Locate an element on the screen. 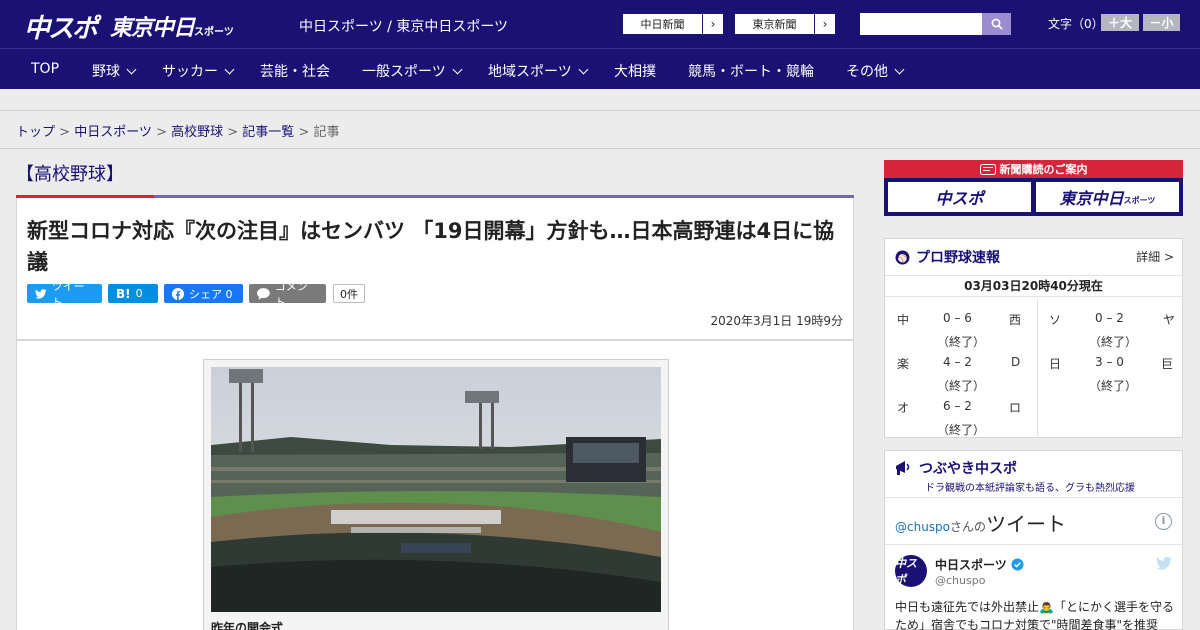 The height and width of the screenshot is (630, 1200). nav-label: 地域スポーツ is located at coordinates (530, 72).